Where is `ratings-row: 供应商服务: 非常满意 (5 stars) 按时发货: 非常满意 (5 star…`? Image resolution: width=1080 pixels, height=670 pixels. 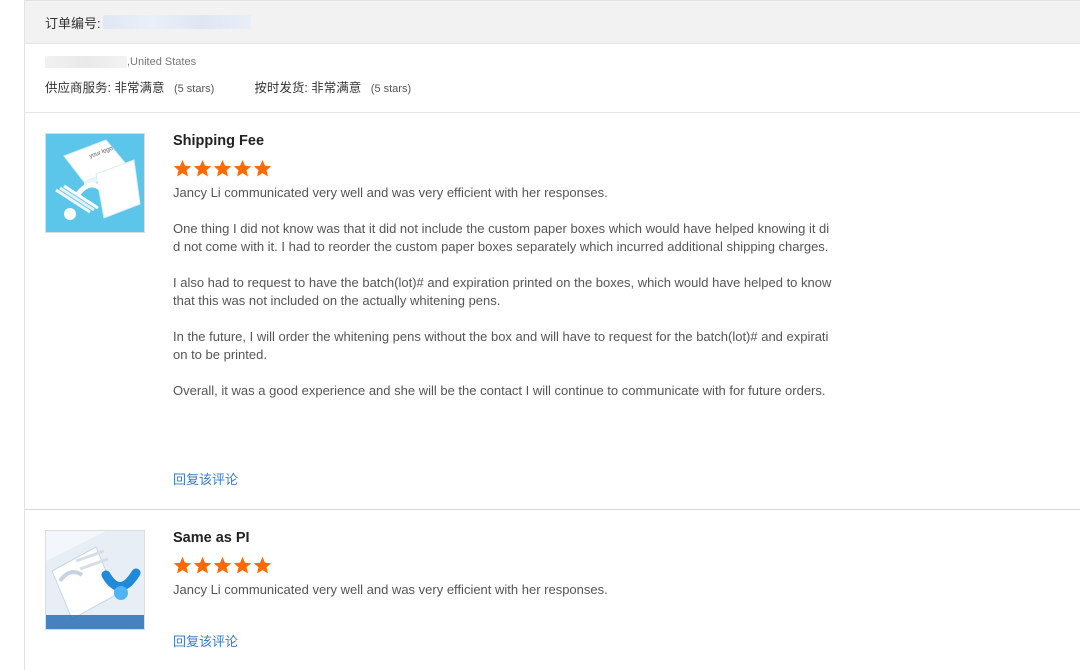
ratings-row: 供应商服务: 非常满意 (5 stars) 按时发货: 非常满意 (5 star… is located at coordinates (562, 86).